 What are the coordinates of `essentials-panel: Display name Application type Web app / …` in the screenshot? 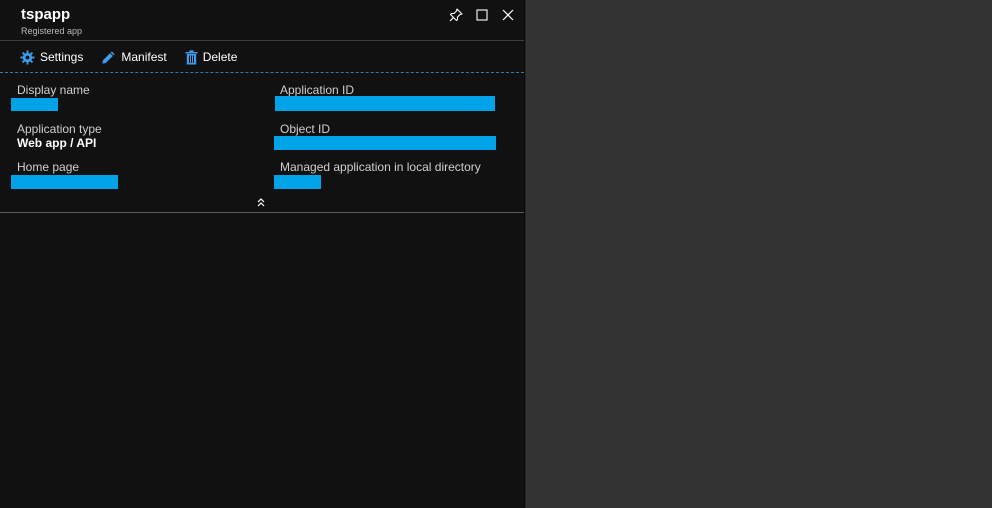 It's located at (262, 143).